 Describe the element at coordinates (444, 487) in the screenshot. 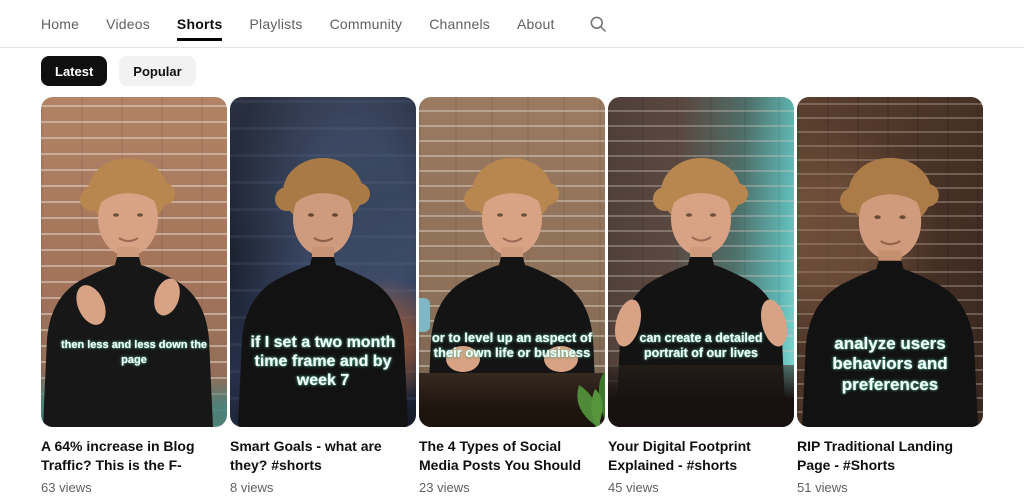

I see `video-views: 23 views` at that location.